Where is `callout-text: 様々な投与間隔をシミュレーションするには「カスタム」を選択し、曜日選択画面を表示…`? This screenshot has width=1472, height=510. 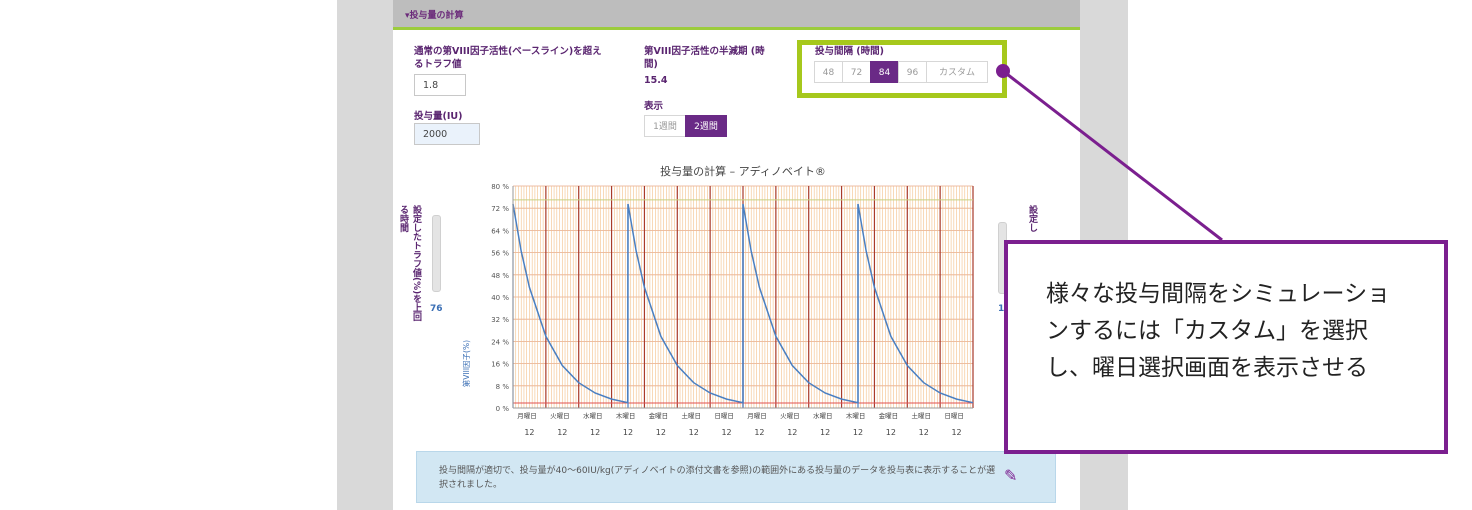 callout-text: 様々な投与間隔をシミュレーションするには「カスタム」を選択し、曜日選択画面を表示… is located at coordinates (1218, 331).